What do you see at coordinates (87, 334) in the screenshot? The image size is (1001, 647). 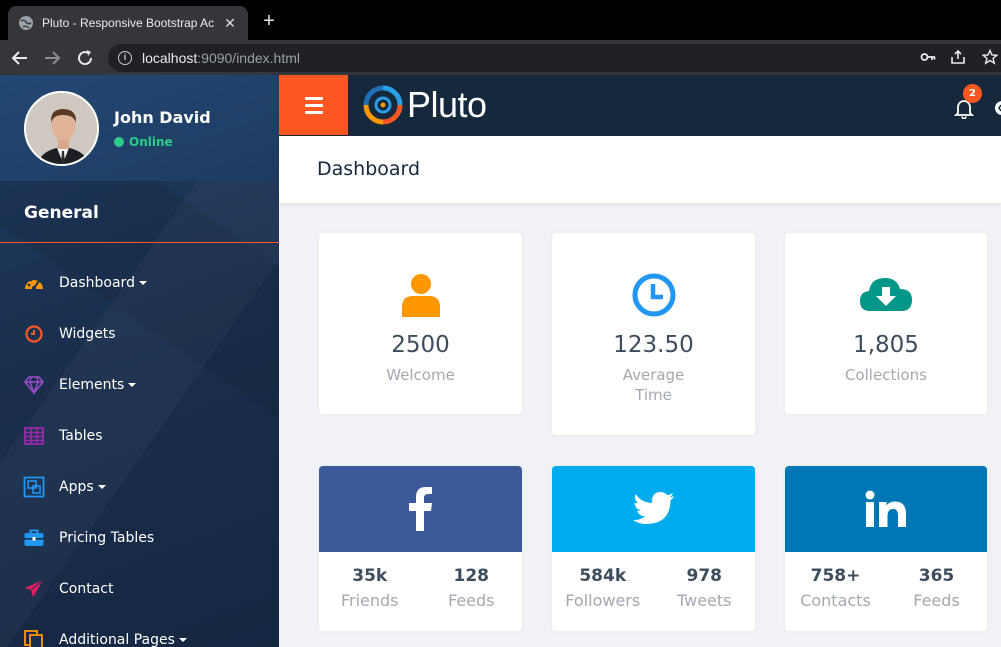 I see `sidebar-item-label: Widgets` at bounding box center [87, 334].